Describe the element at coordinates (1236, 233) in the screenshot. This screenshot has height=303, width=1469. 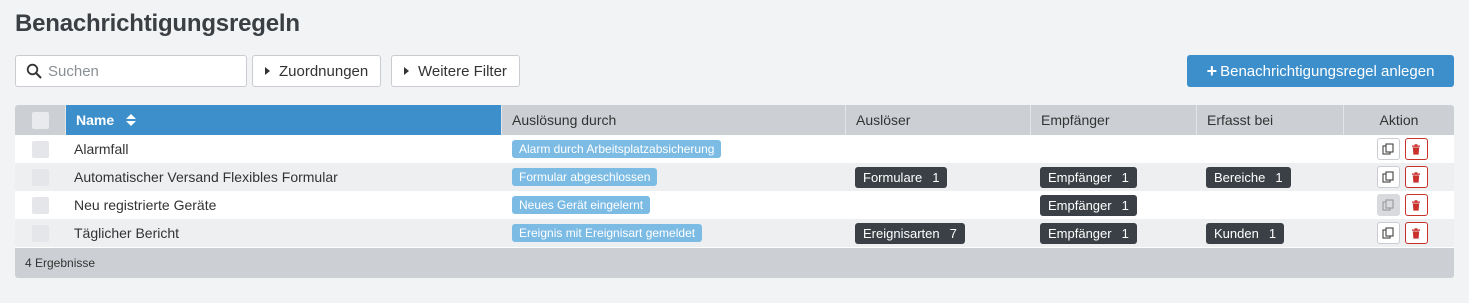
I see `tag-label: Kunden` at that location.